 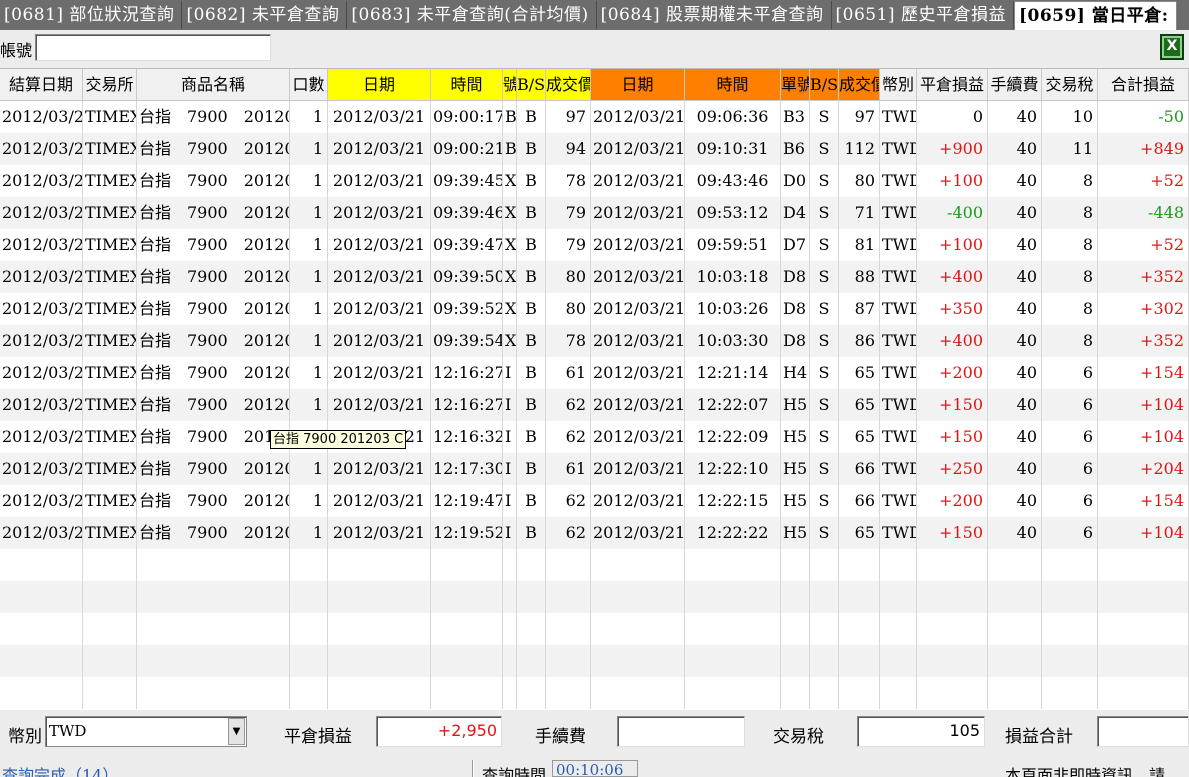 What do you see at coordinates (510, 533) in the screenshot?
I see `cell-ono: I` at bounding box center [510, 533].